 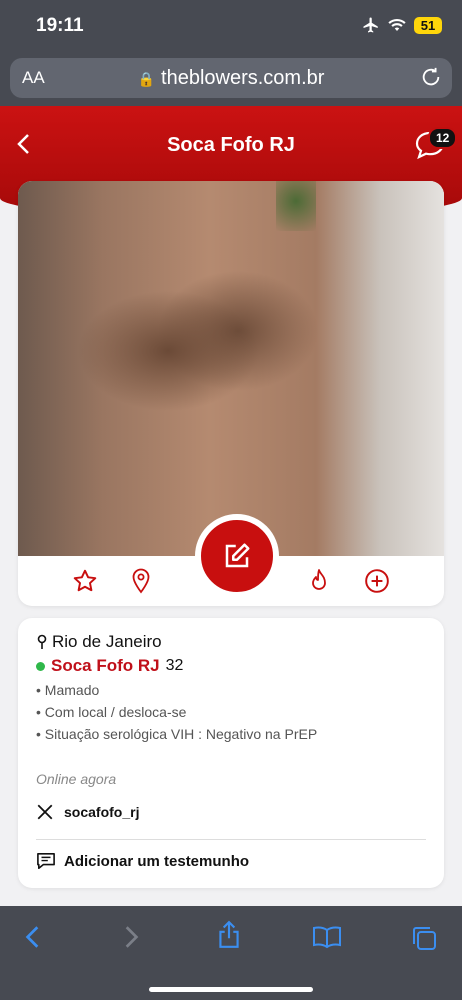 I want to click on share-icon, so click(x=229, y=935).